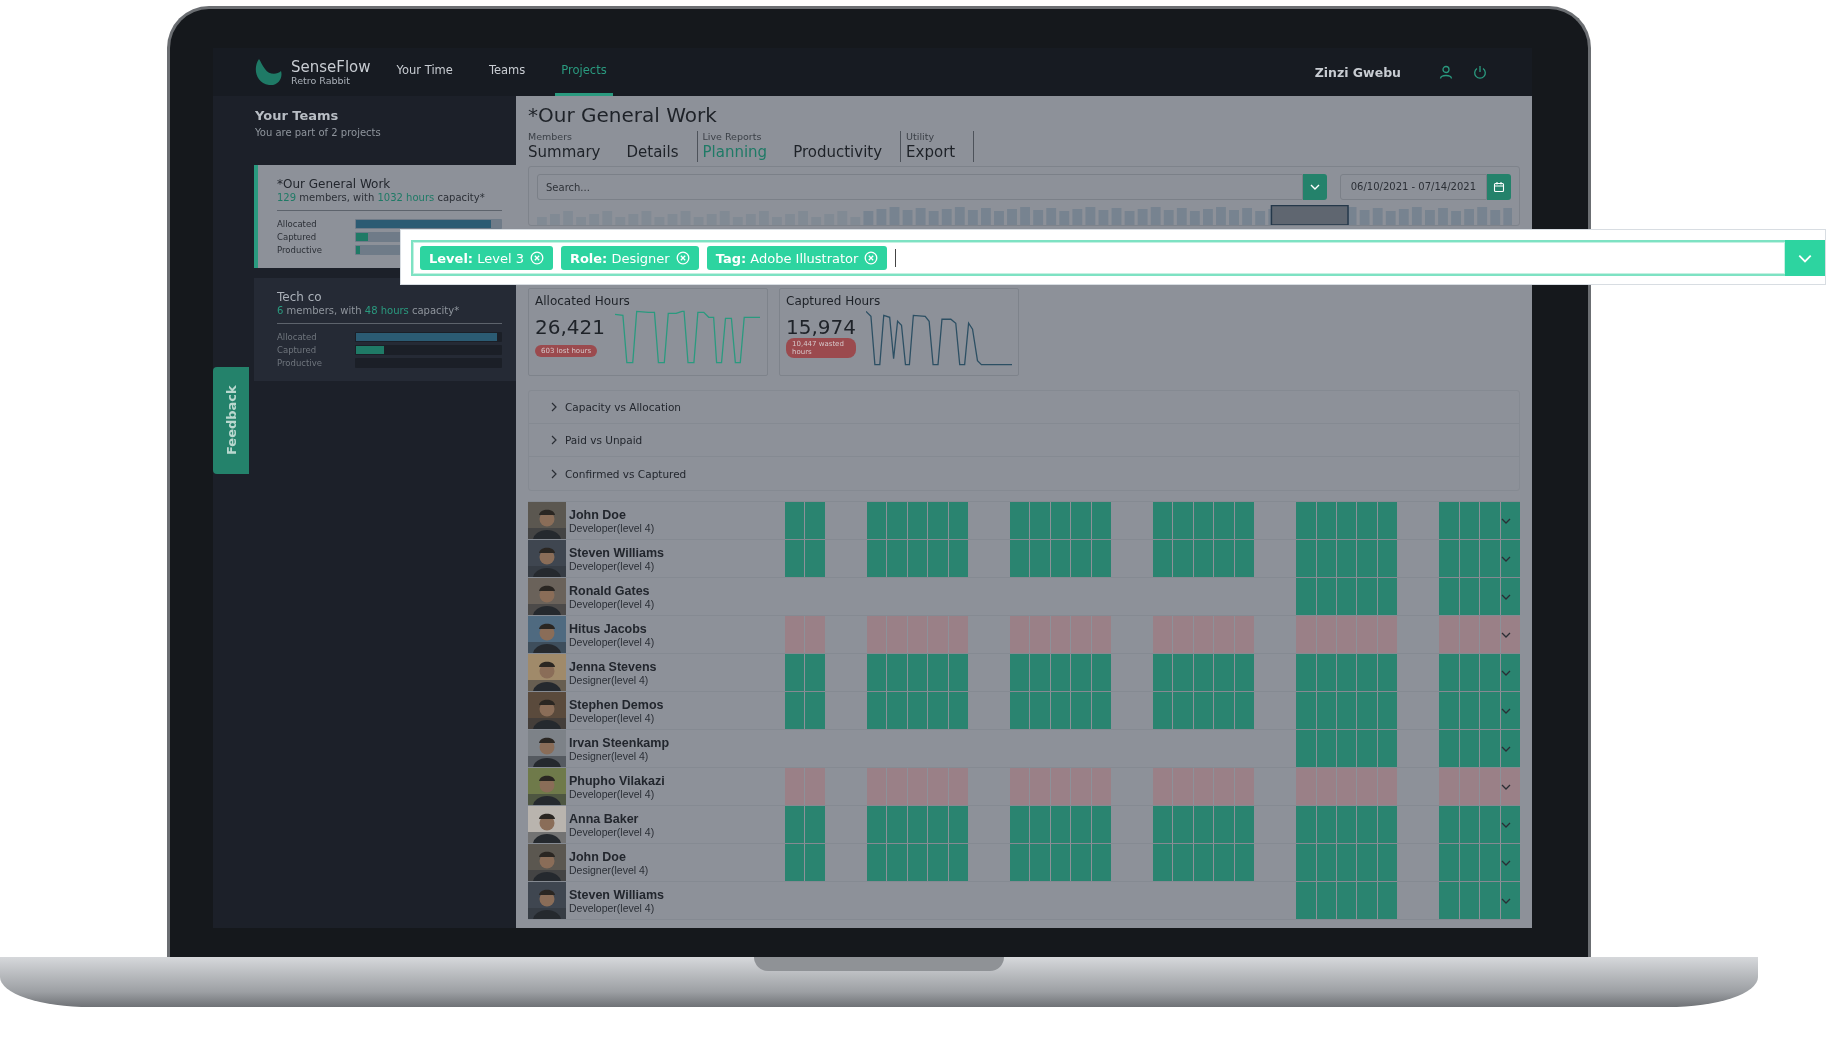 This screenshot has height=1039, width=1826. Describe the element at coordinates (652, 152) in the screenshot. I see `tab: Details` at that location.